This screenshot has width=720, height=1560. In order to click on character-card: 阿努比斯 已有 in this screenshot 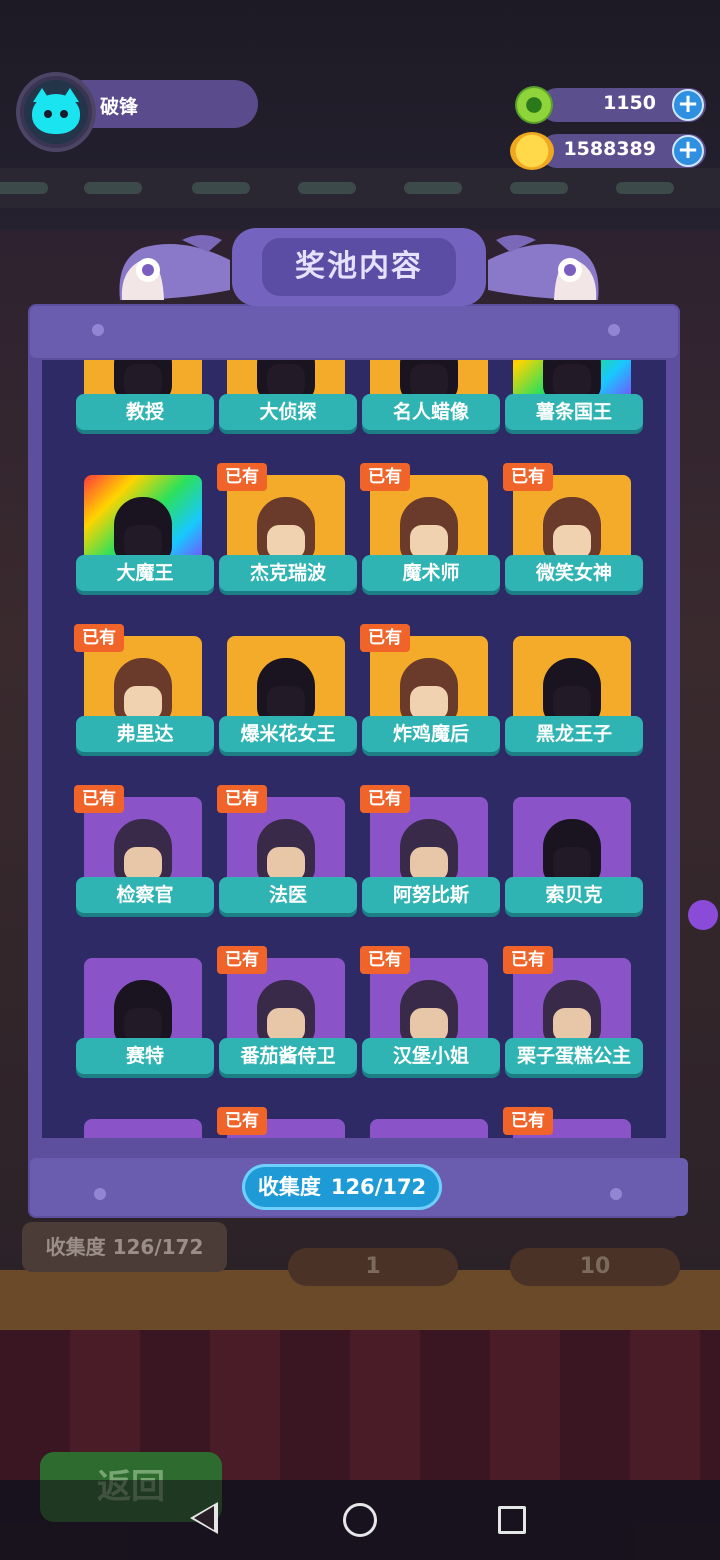, I will do `click(431, 856)`.